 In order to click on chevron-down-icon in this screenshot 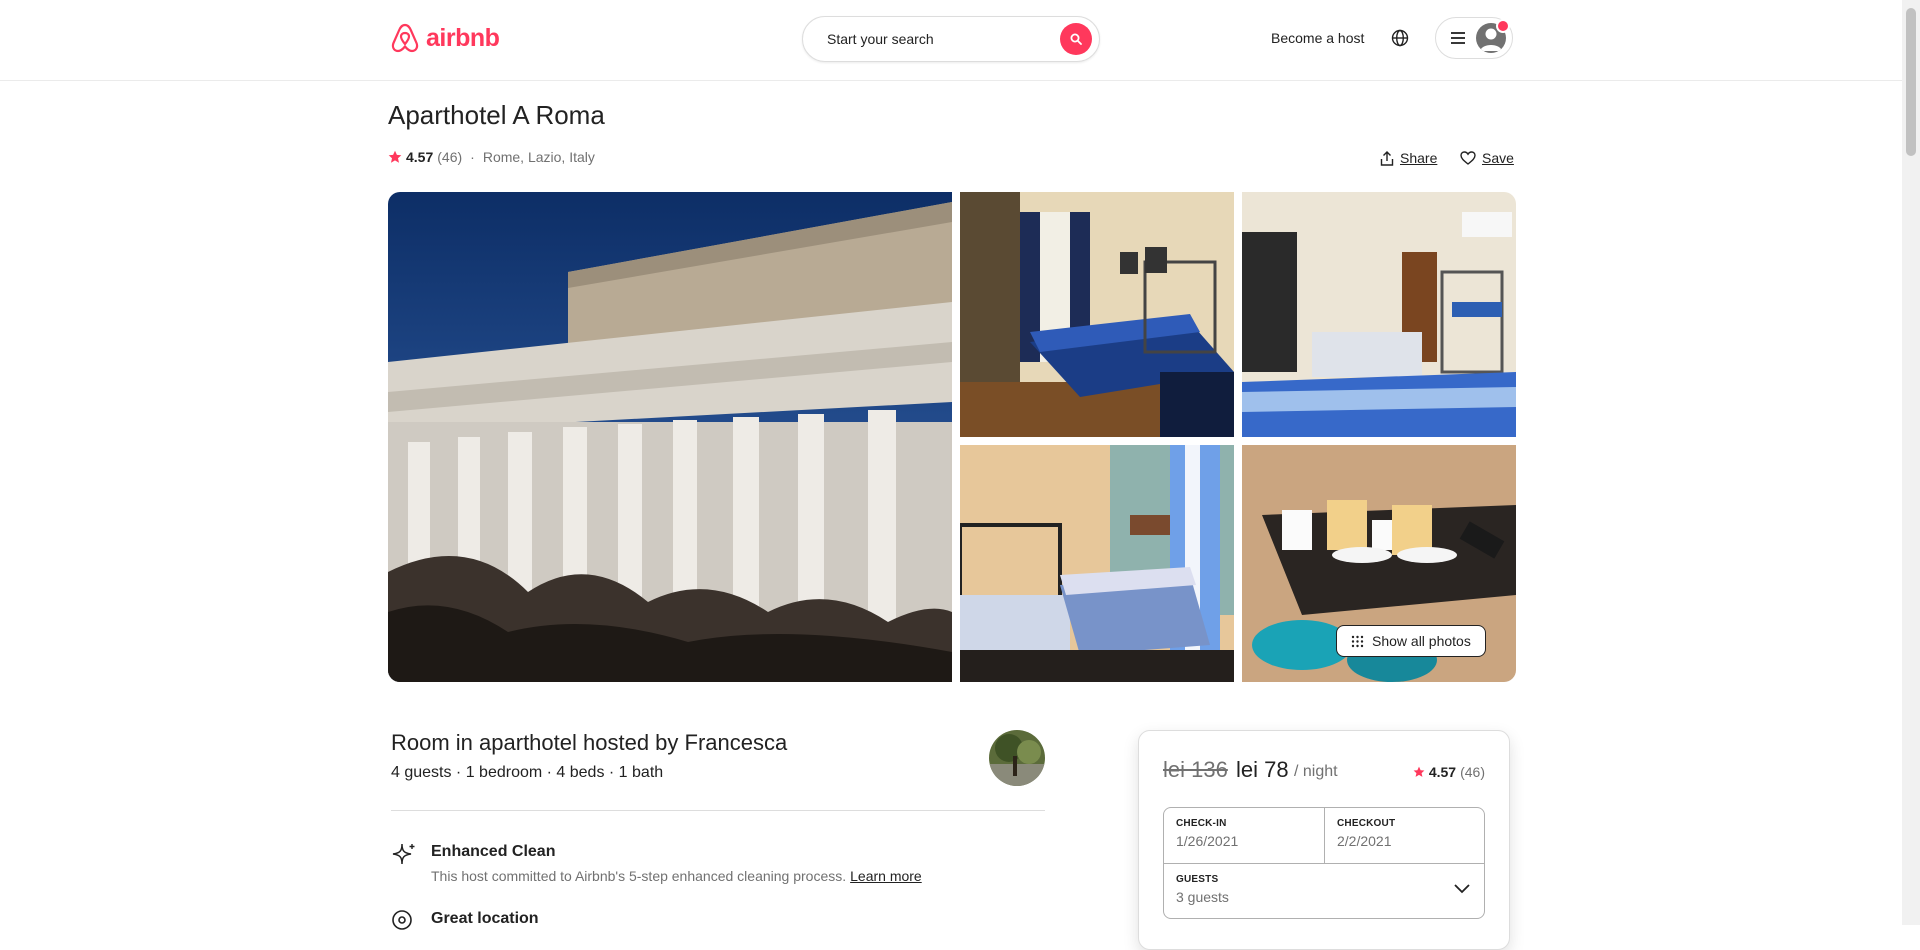, I will do `click(1462, 889)`.